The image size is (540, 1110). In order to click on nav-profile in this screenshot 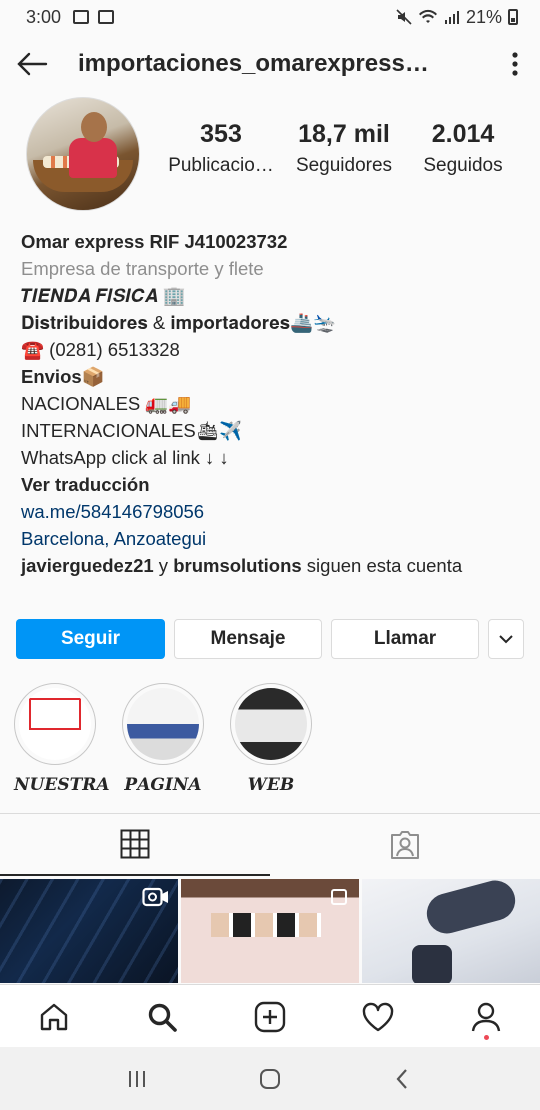, I will do `click(486, 1016)`.